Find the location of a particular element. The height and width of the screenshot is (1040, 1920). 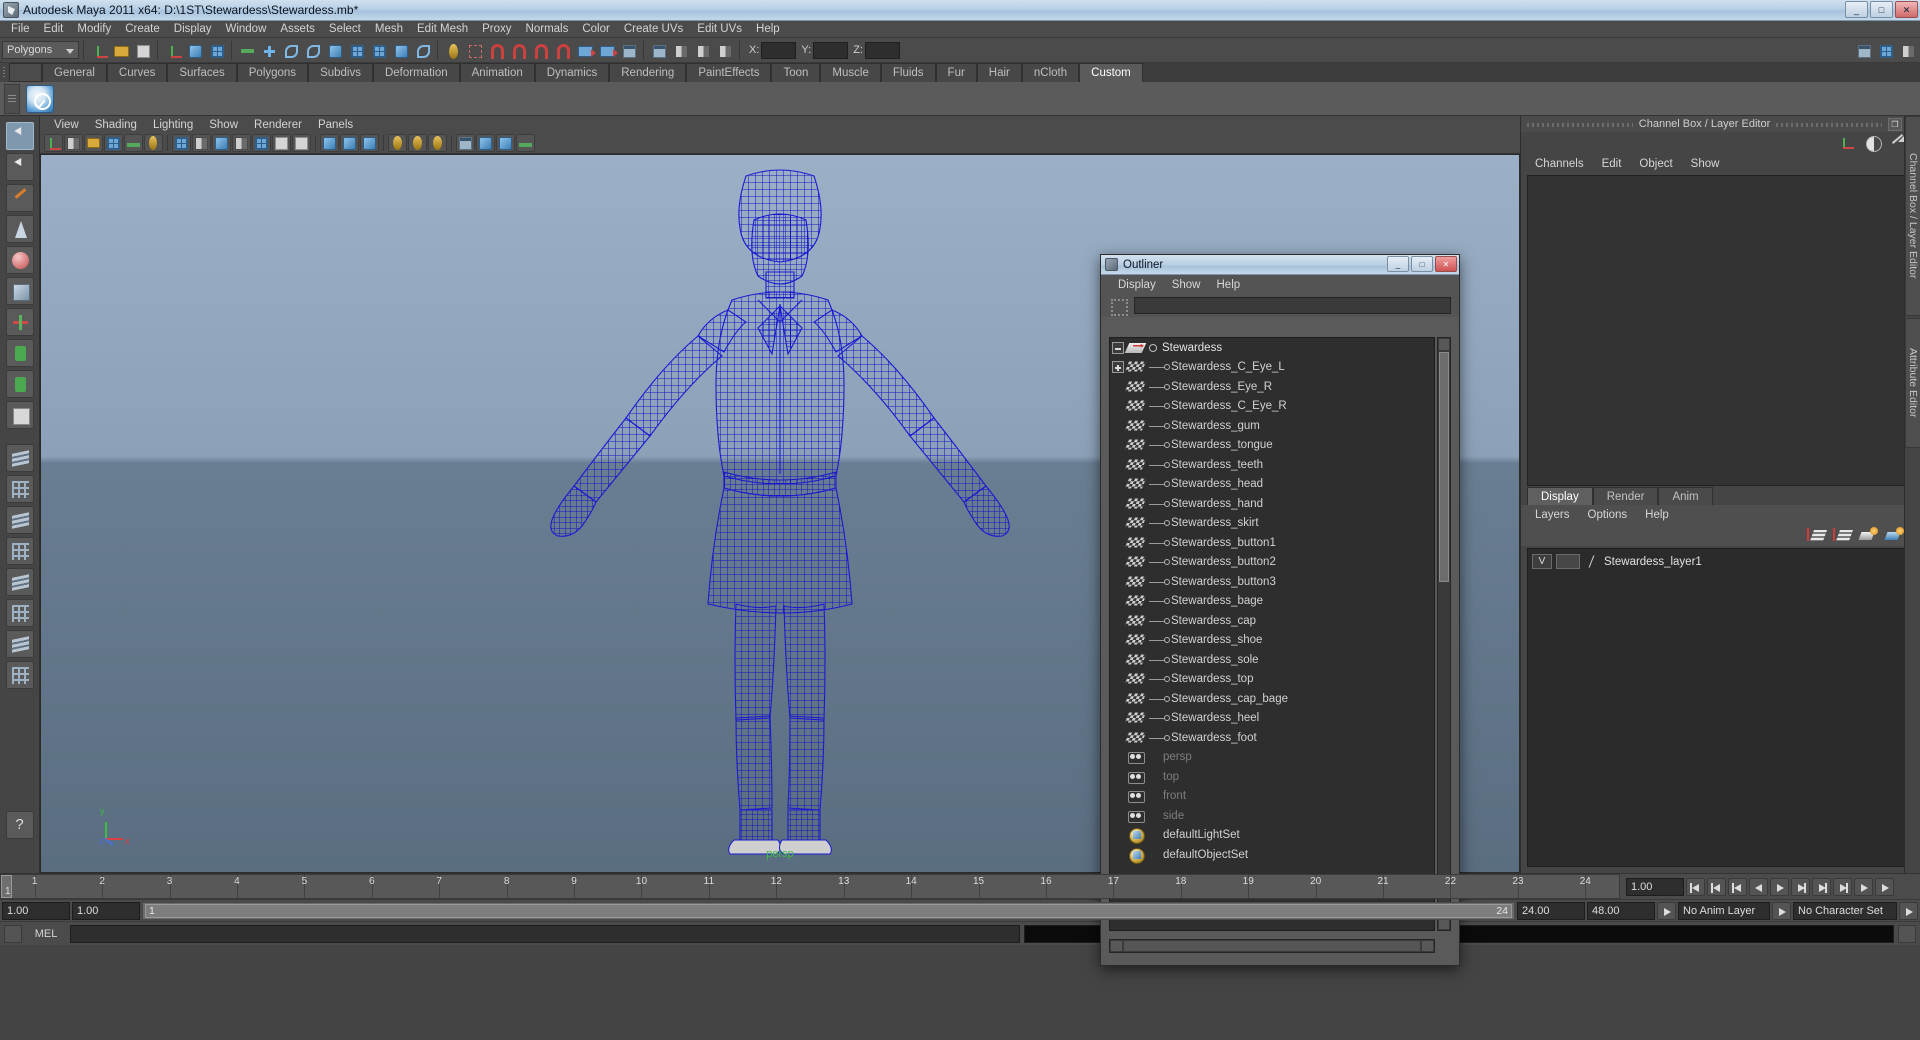

move-layer-up-icon is located at coordinates (1816, 535).